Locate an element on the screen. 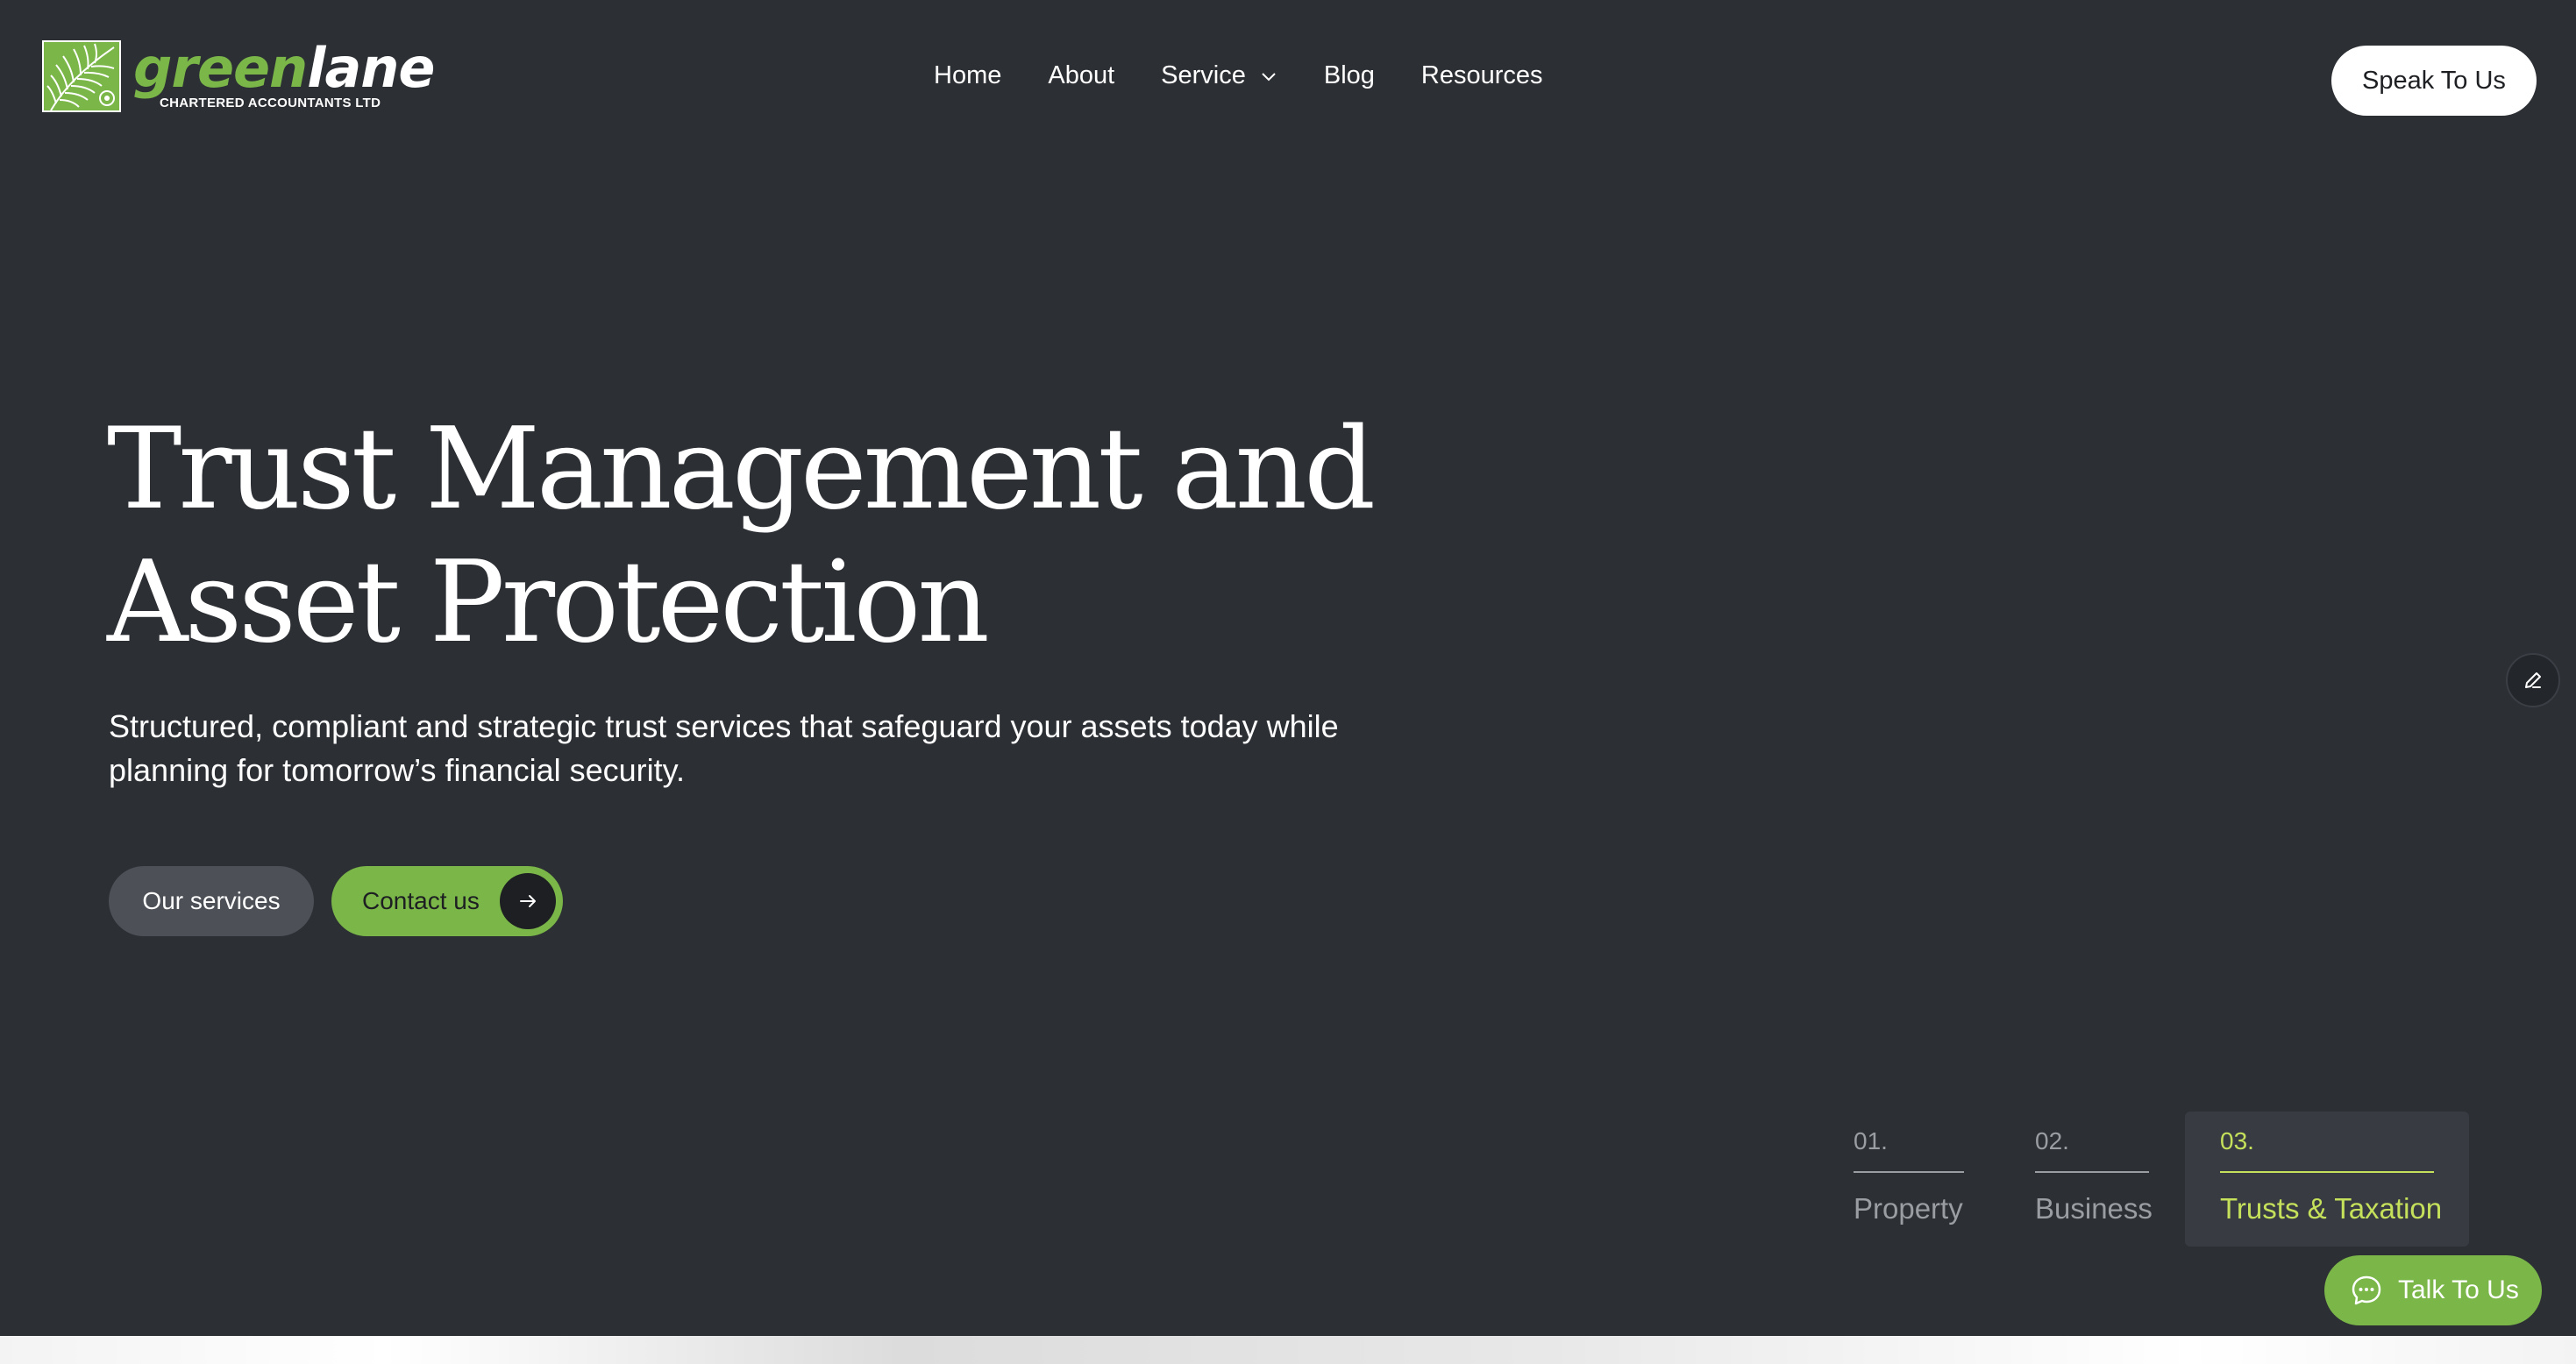  tab-business: 02. Business is located at coordinates (2094, 1180).